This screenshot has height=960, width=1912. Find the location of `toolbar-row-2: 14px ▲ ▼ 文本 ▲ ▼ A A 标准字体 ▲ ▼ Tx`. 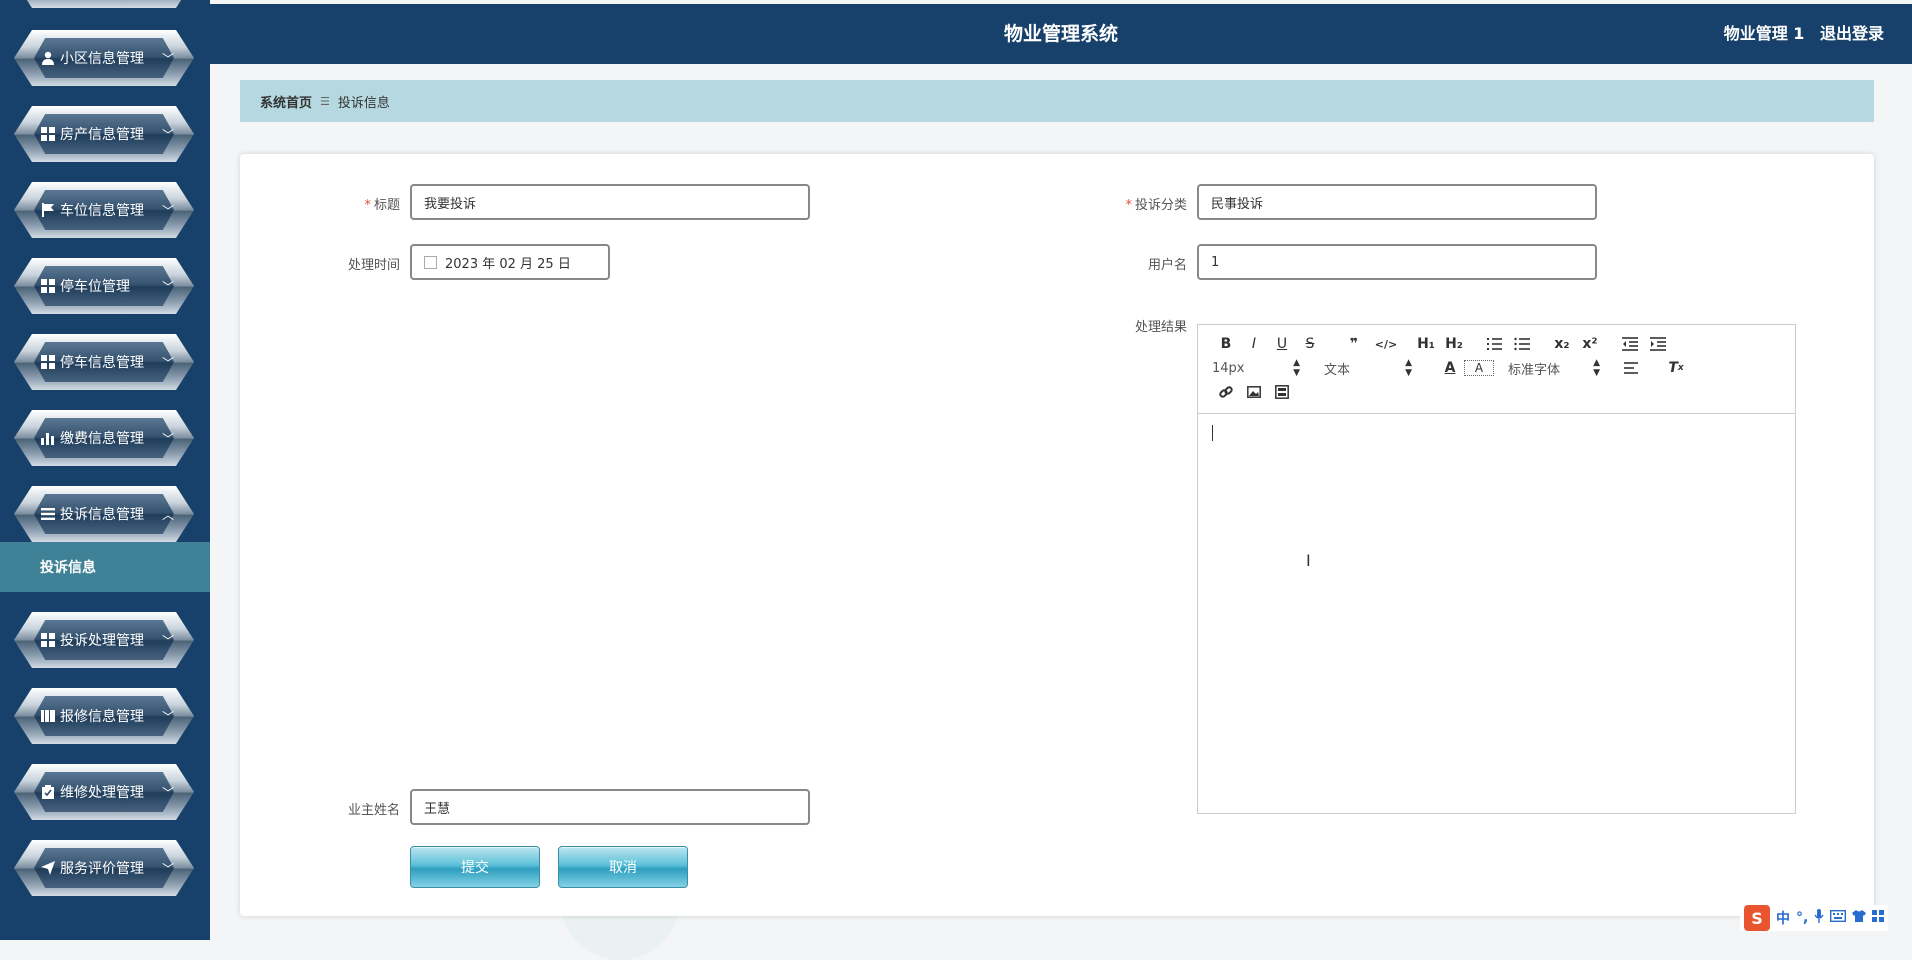

toolbar-row-2: 14px ▲ ▼ 文本 ▲ ▼ A A 标准字体 ▲ ▼ Tx is located at coordinates (1451, 368).